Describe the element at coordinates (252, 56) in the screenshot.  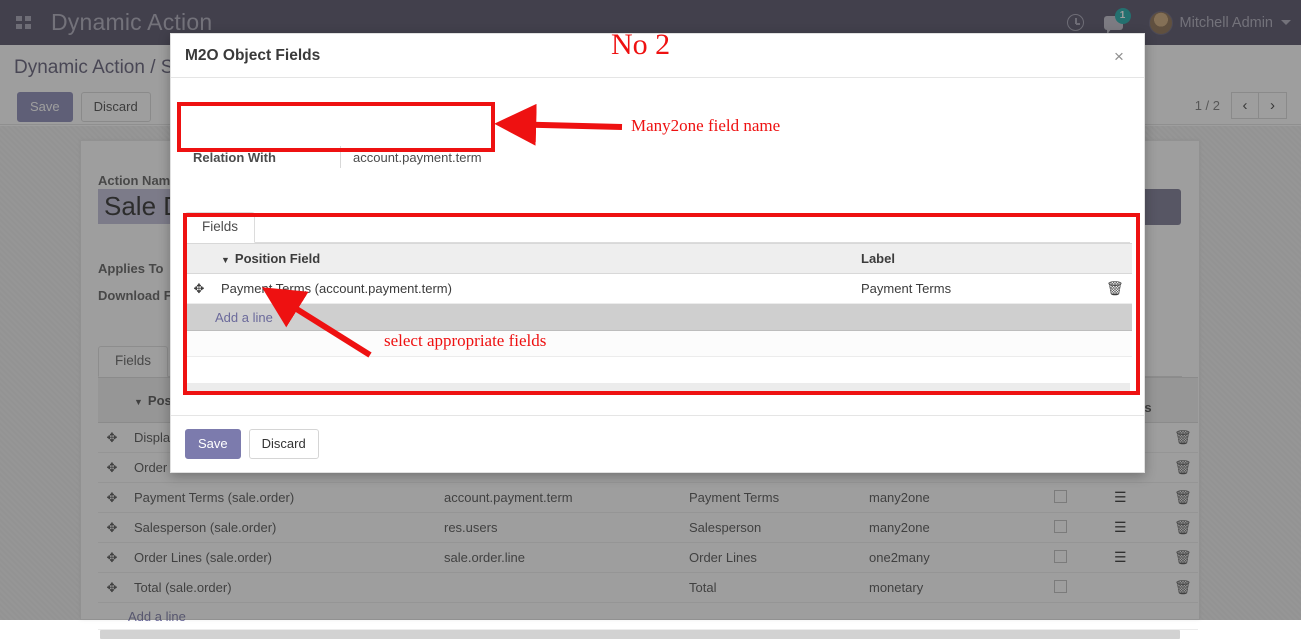
I see `dialog-title: M2O Object Fields` at that location.